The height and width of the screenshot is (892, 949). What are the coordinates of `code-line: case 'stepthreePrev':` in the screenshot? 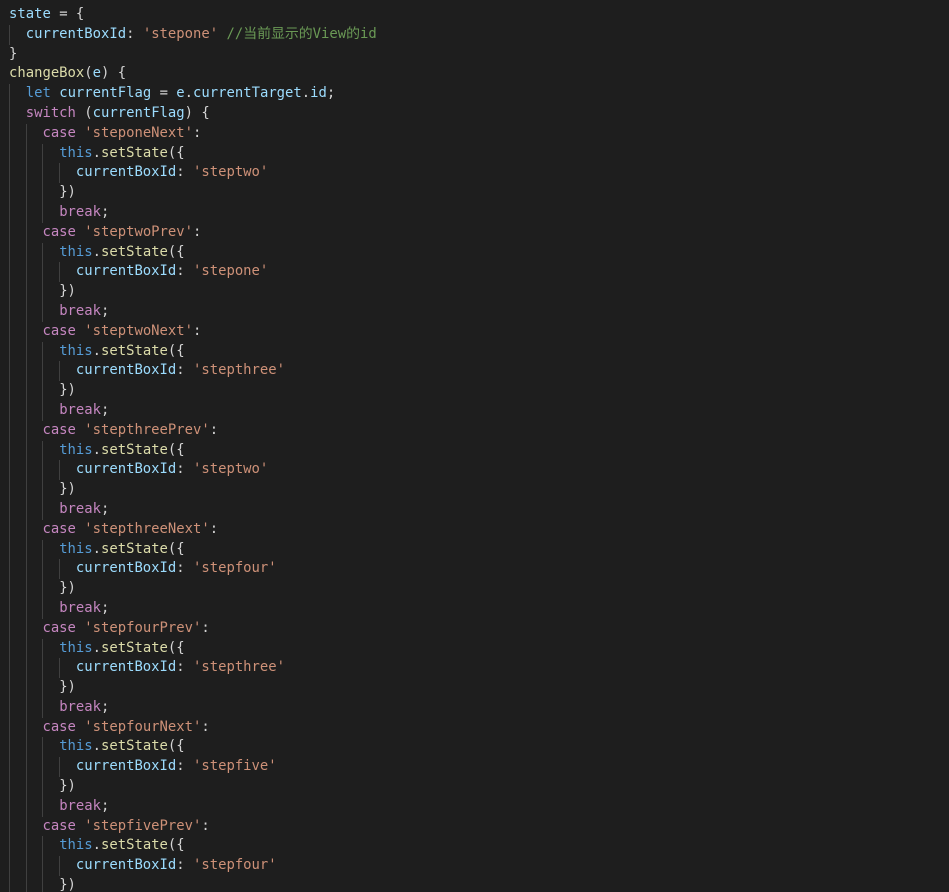 It's located at (193, 430).